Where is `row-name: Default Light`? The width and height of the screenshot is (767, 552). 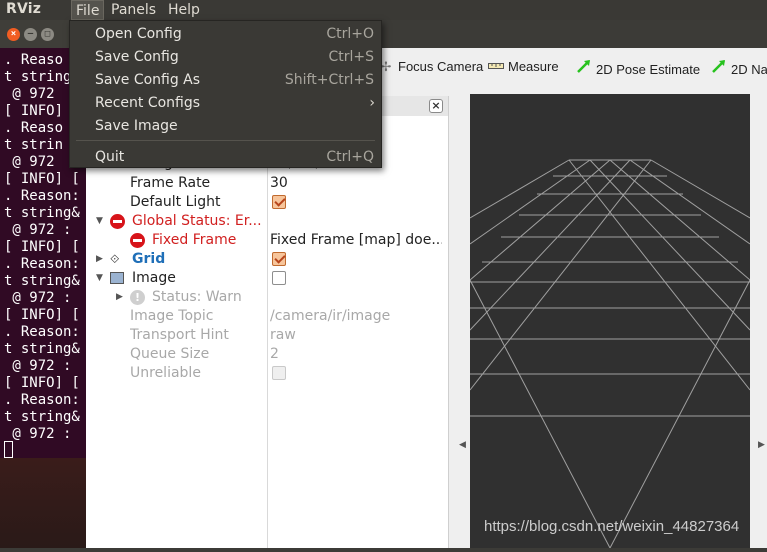
row-name: Default Light is located at coordinates (175, 202).